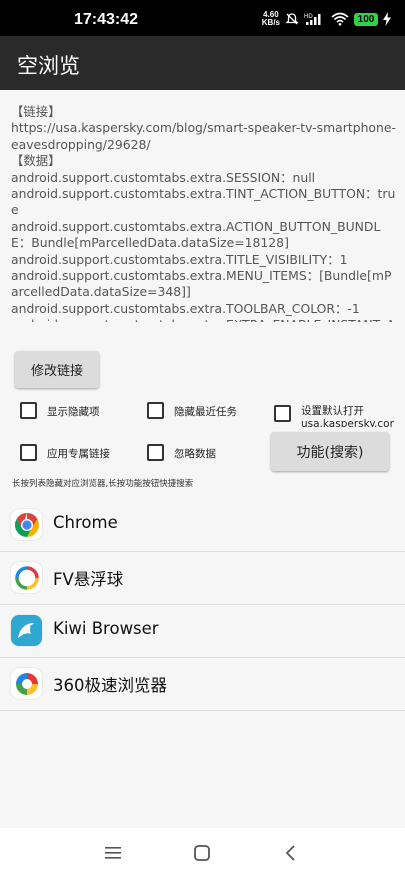 The width and height of the screenshot is (405, 878). What do you see at coordinates (202, 63) in the screenshot?
I see `app-bar: 空浏览` at bounding box center [202, 63].